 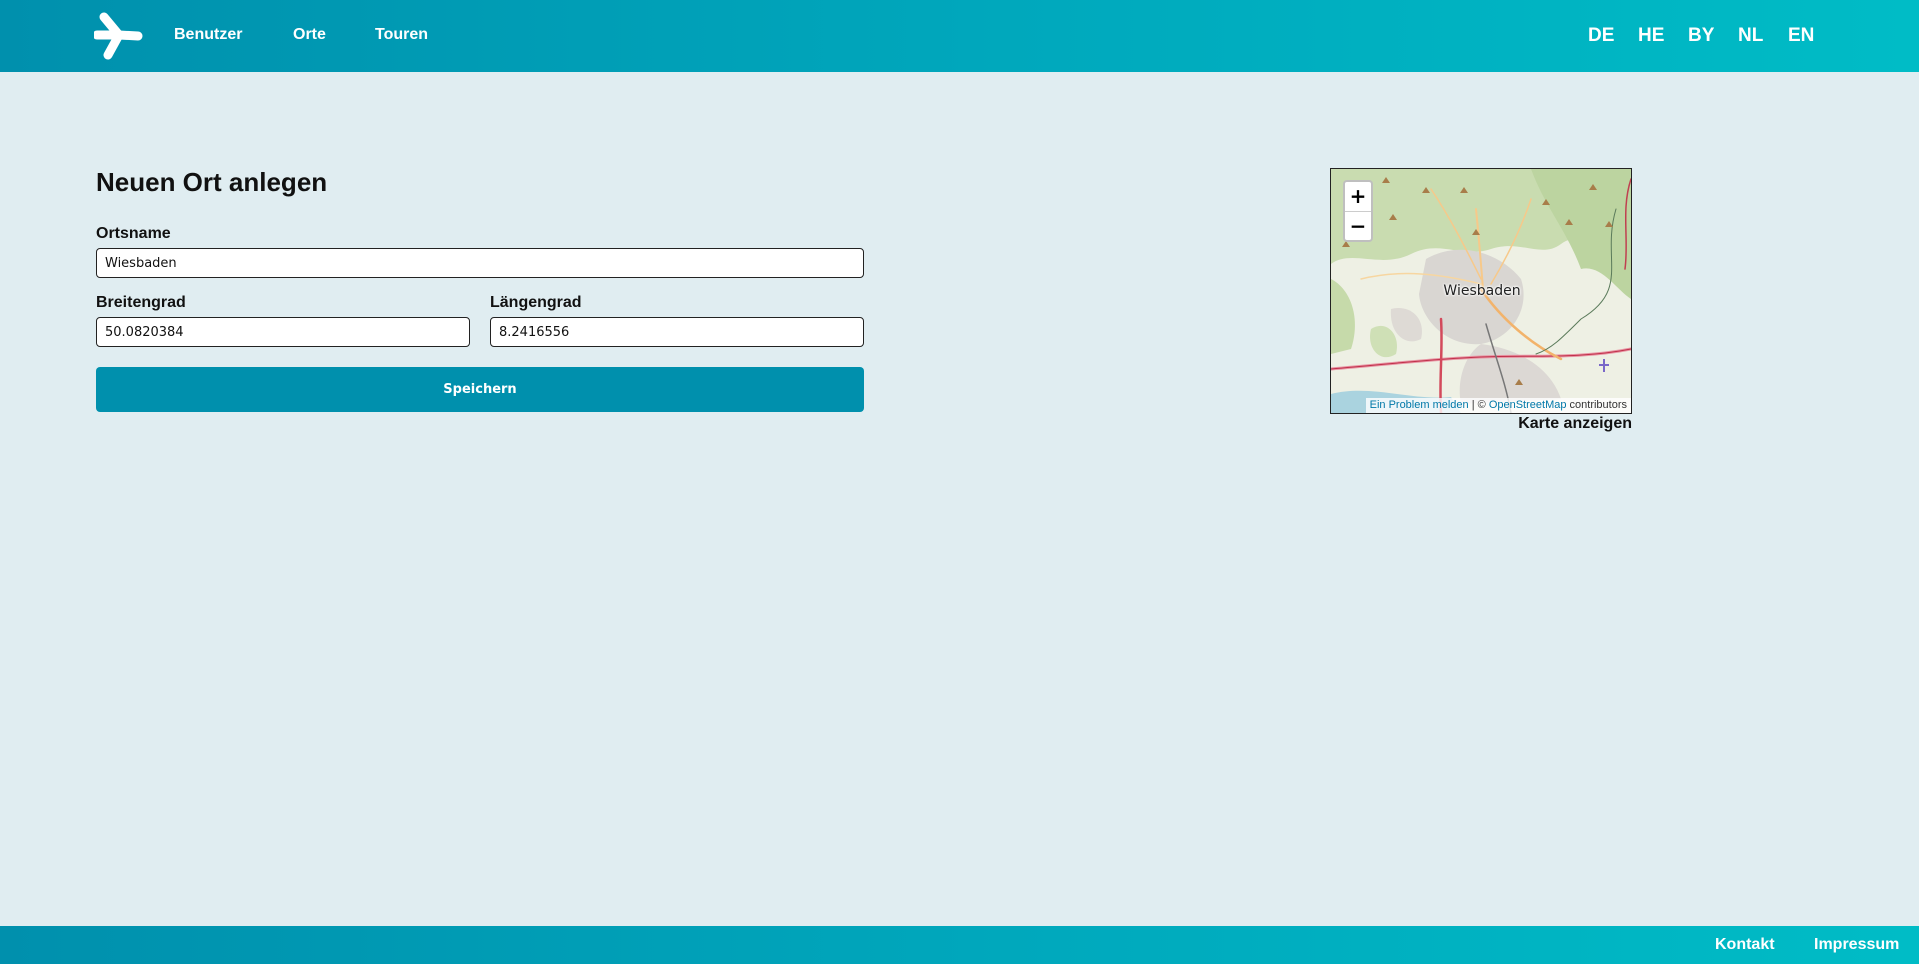 I want to click on lang-en: EN, so click(x=1801, y=36).